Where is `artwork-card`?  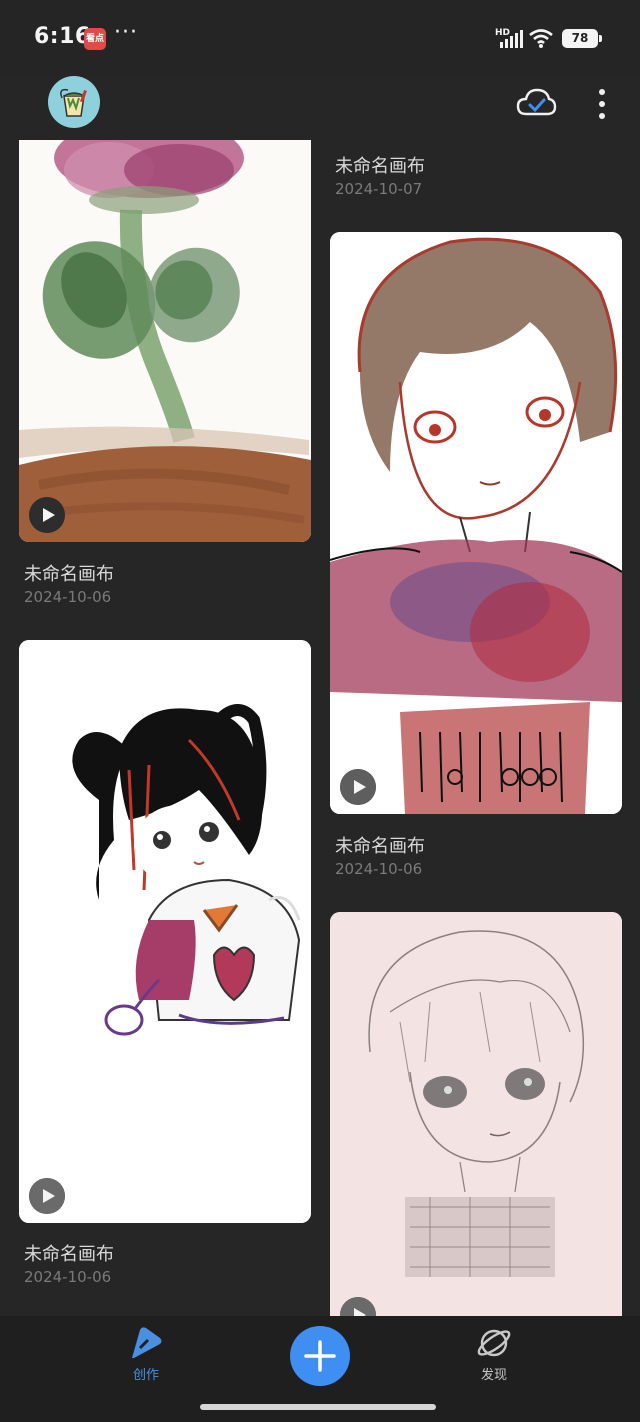
artwork-card is located at coordinates (476, 1114).